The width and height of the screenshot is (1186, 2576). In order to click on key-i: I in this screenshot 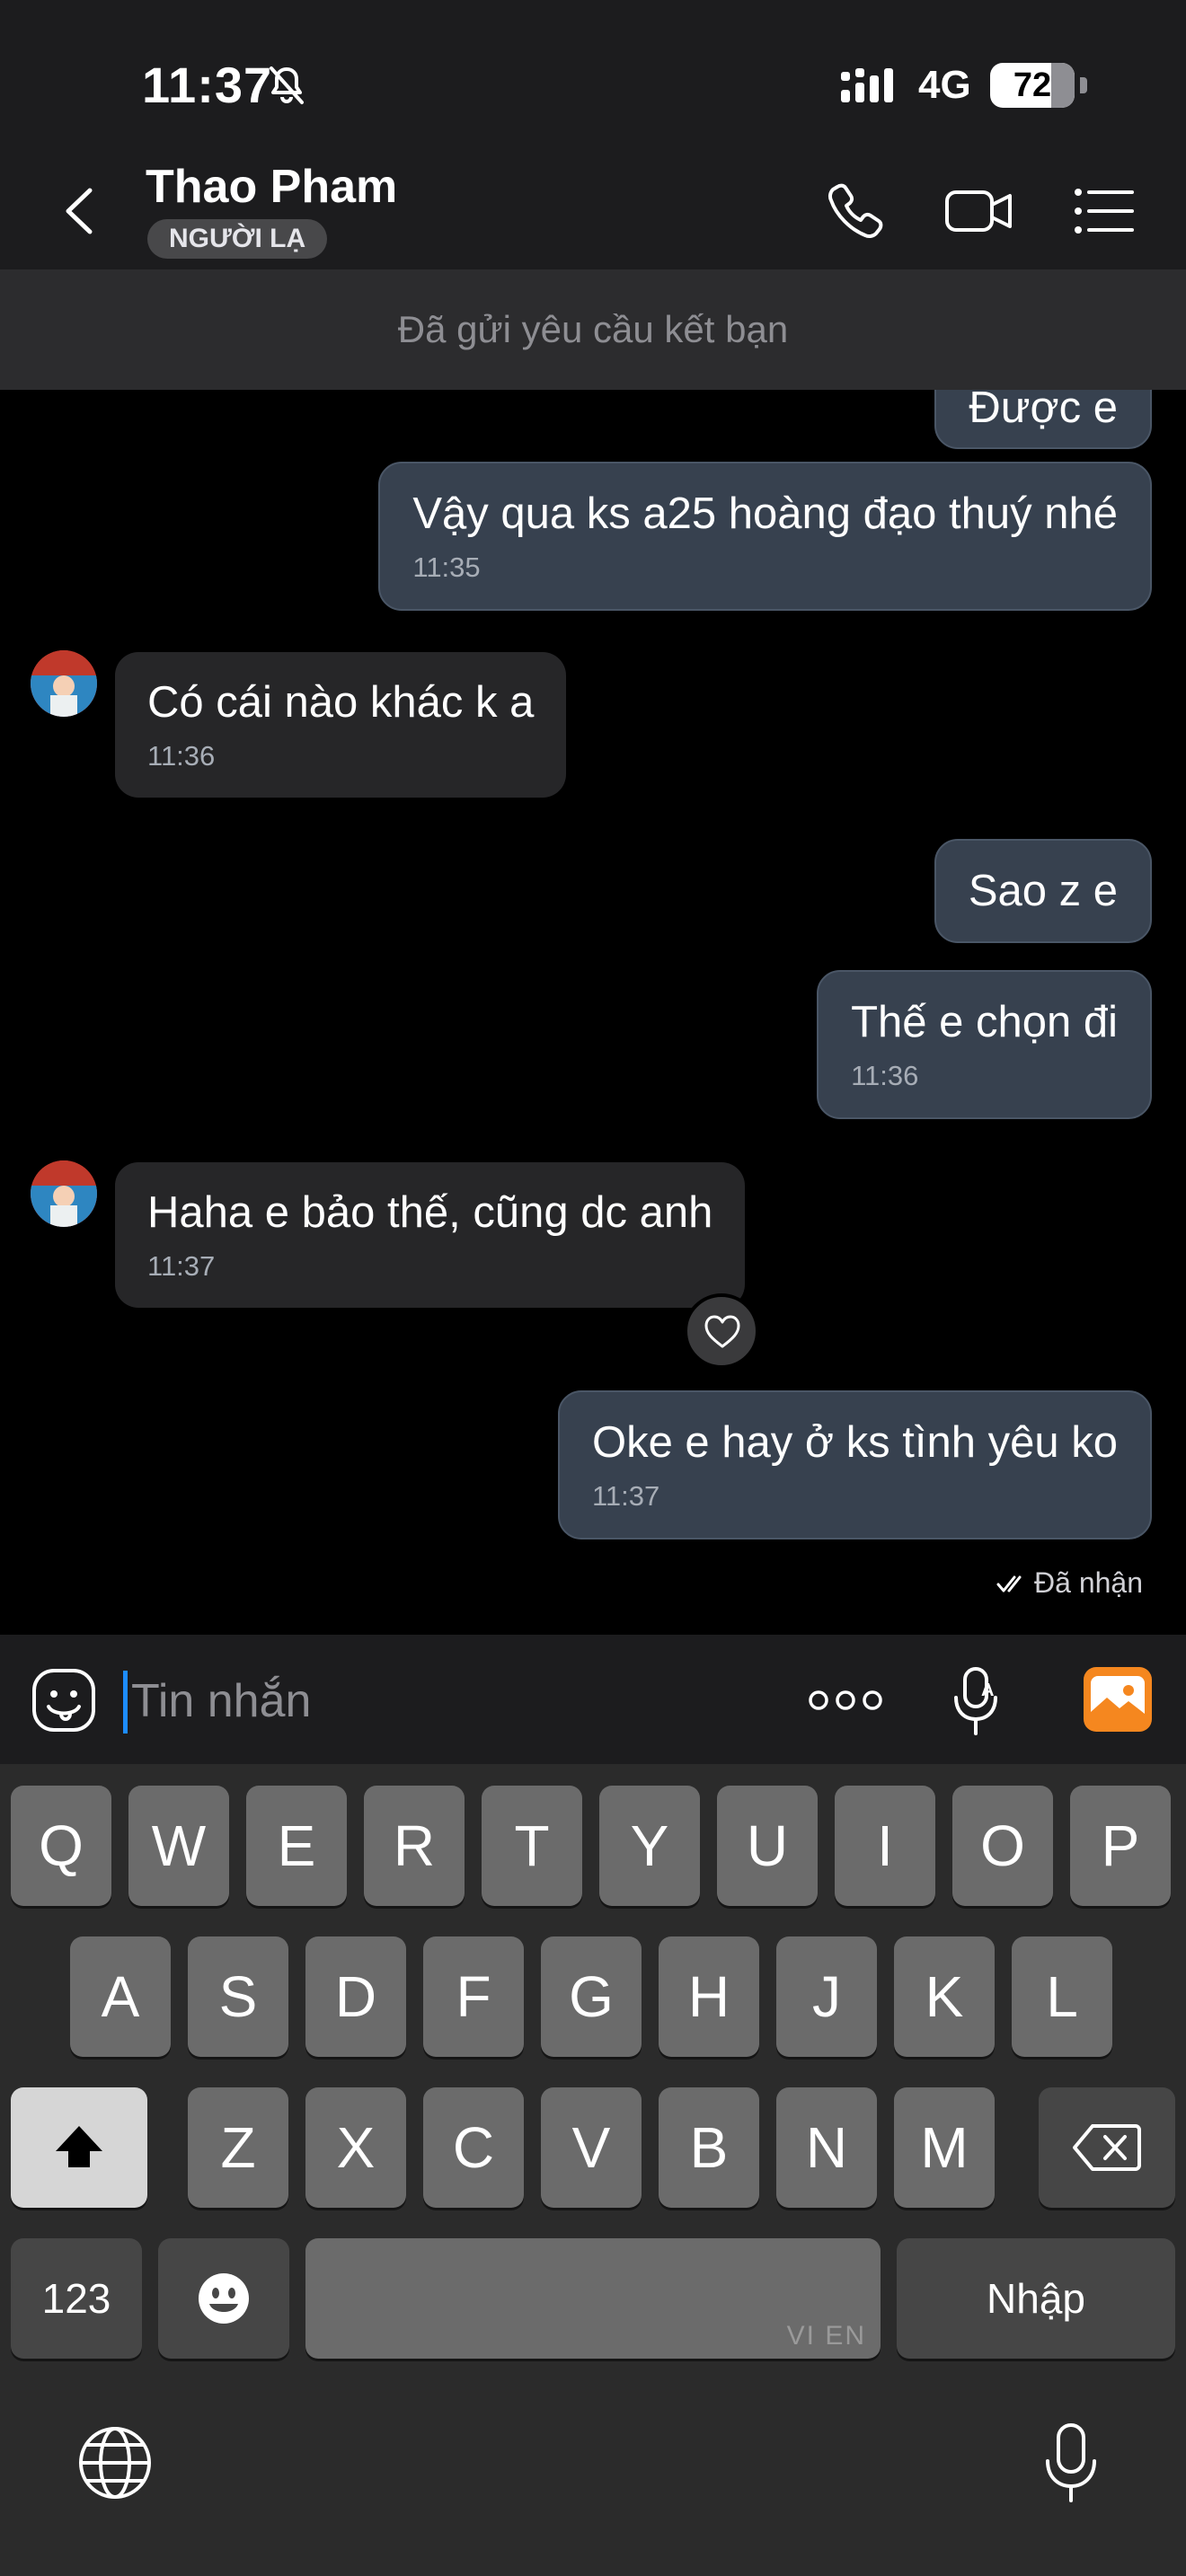, I will do `click(885, 1846)`.